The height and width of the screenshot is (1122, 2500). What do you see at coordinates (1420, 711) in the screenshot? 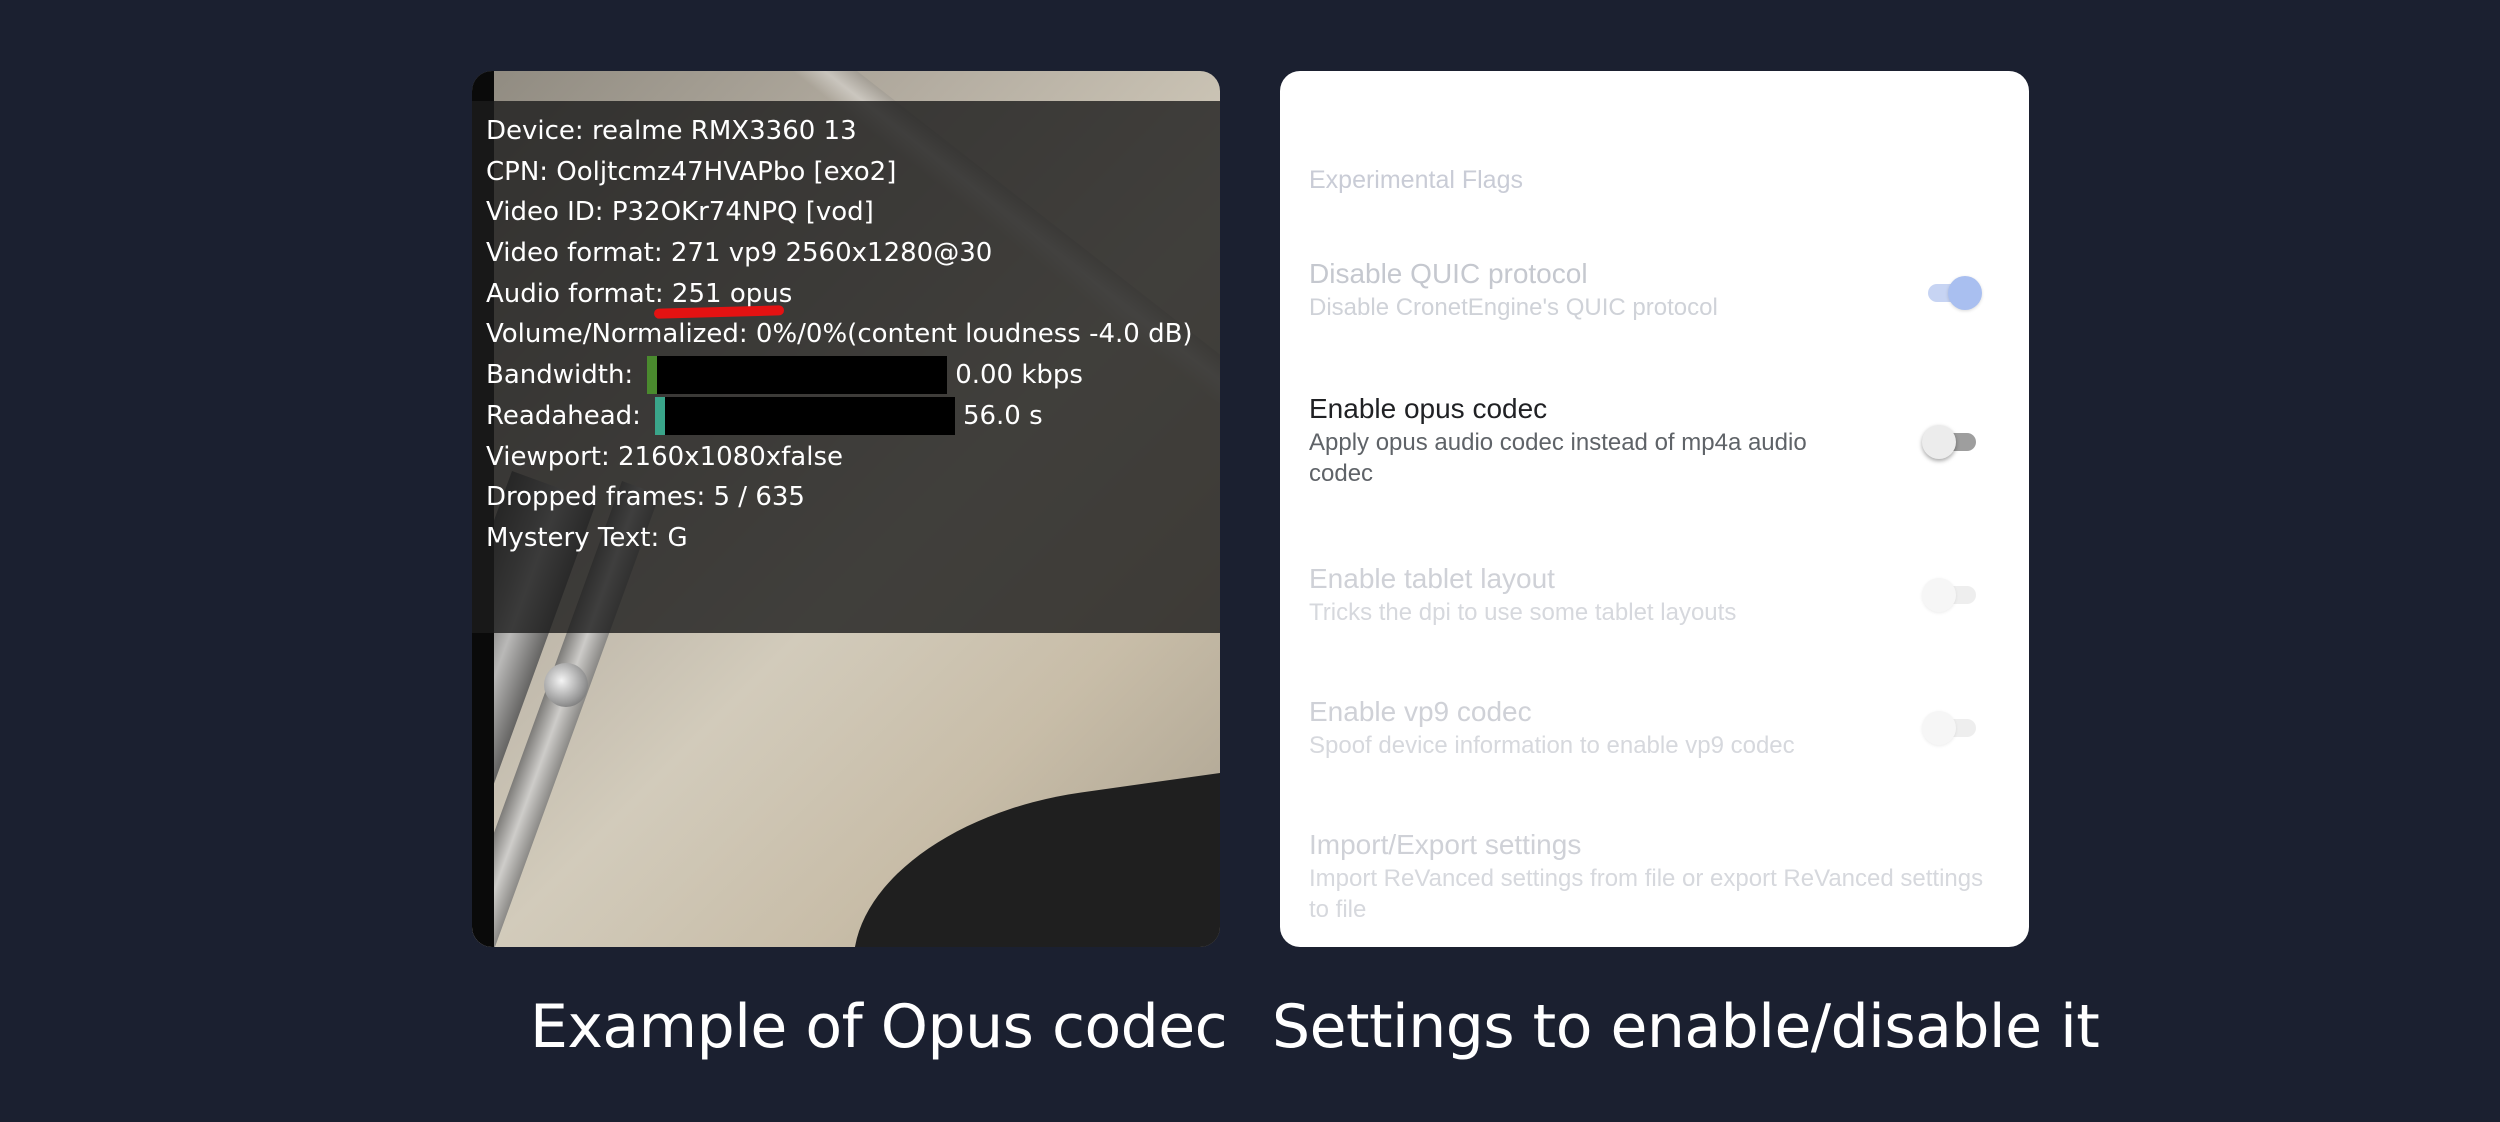
I see `setting-title: Enable vp9 codec` at bounding box center [1420, 711].